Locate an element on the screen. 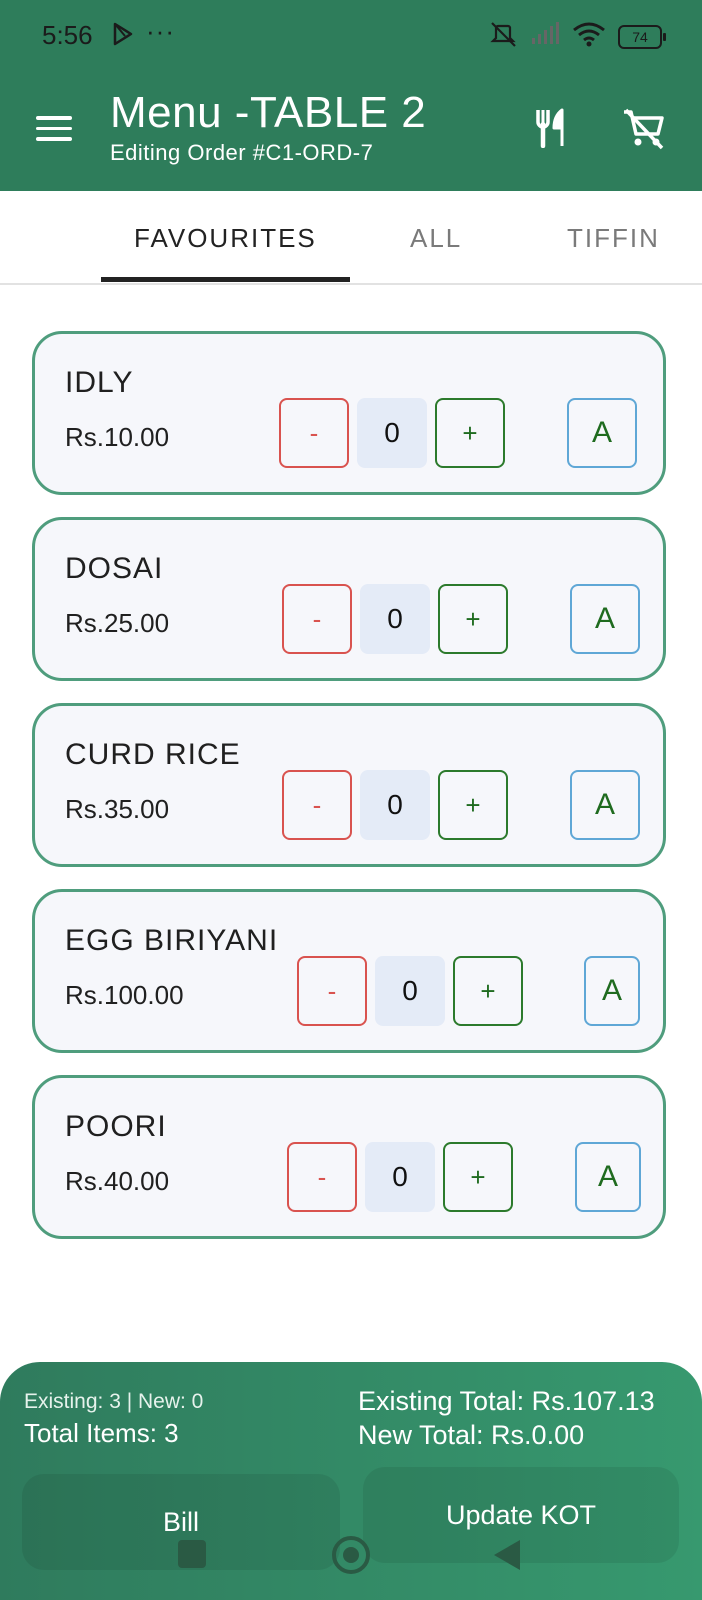  wifi-icon is located at coordinates (589, 36).